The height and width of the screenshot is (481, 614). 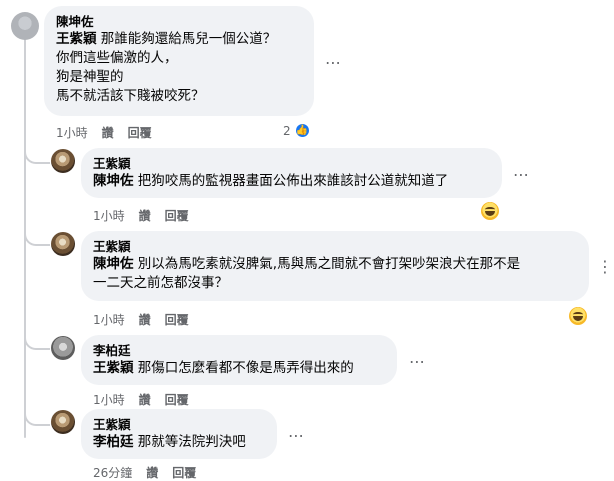 I want to click on comment-body: 把狗咬馬的監視器畫面公佈出來誰該討公道就知道了, so click(x=293, y=181).